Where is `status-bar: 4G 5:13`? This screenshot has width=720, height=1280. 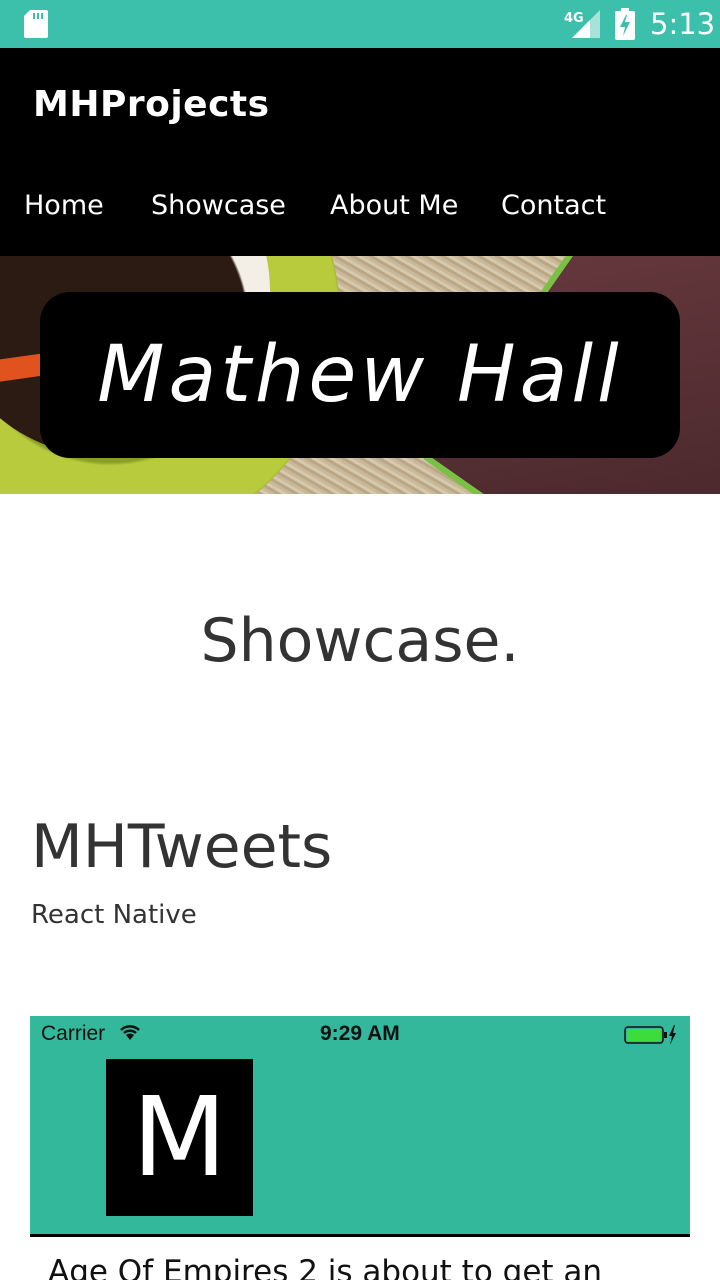 status-bar: 4G 5:13 is located at coordinates (360, 24).